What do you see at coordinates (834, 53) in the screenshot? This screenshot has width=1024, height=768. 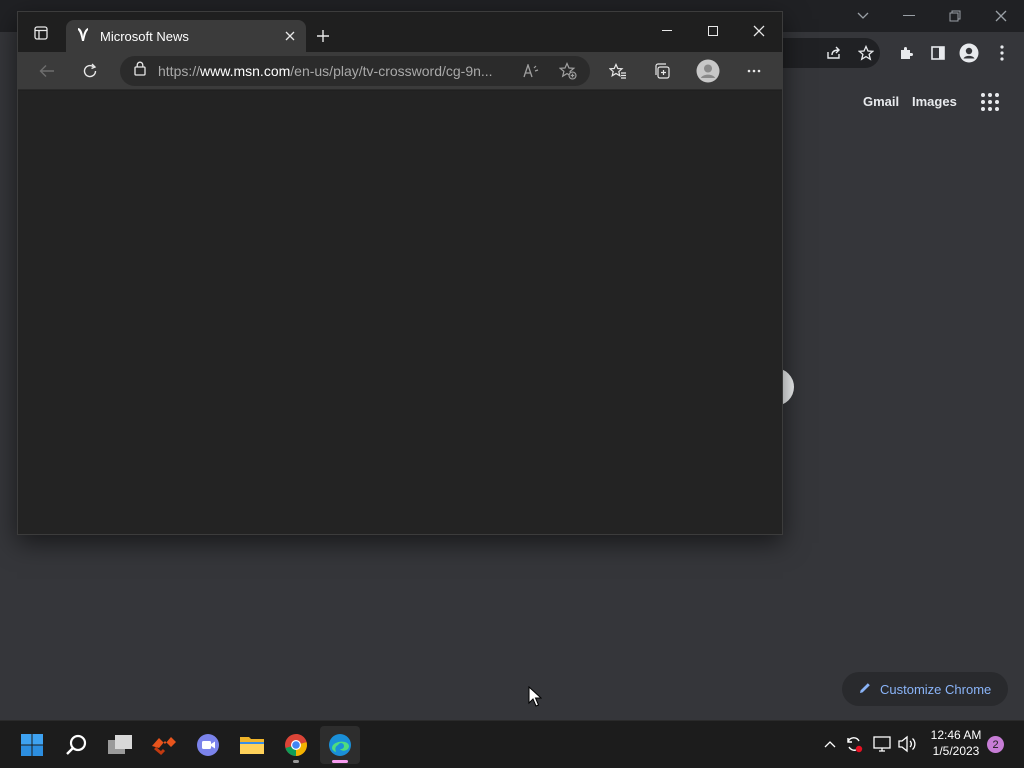 I see `share-icon` at bounding box center [834, 53].